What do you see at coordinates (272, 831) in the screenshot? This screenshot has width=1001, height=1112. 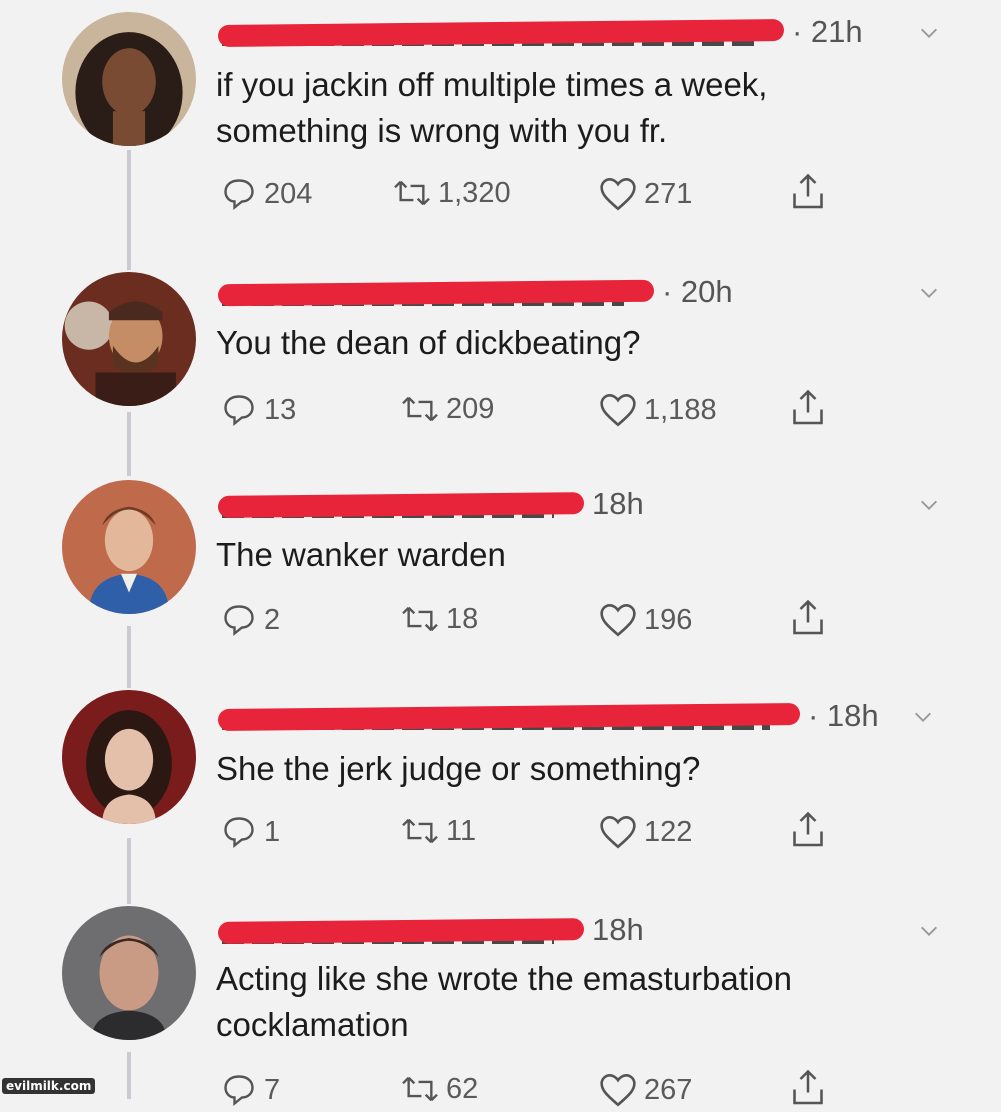 I see `reply-count: 1` at bounding box center [272, 831].